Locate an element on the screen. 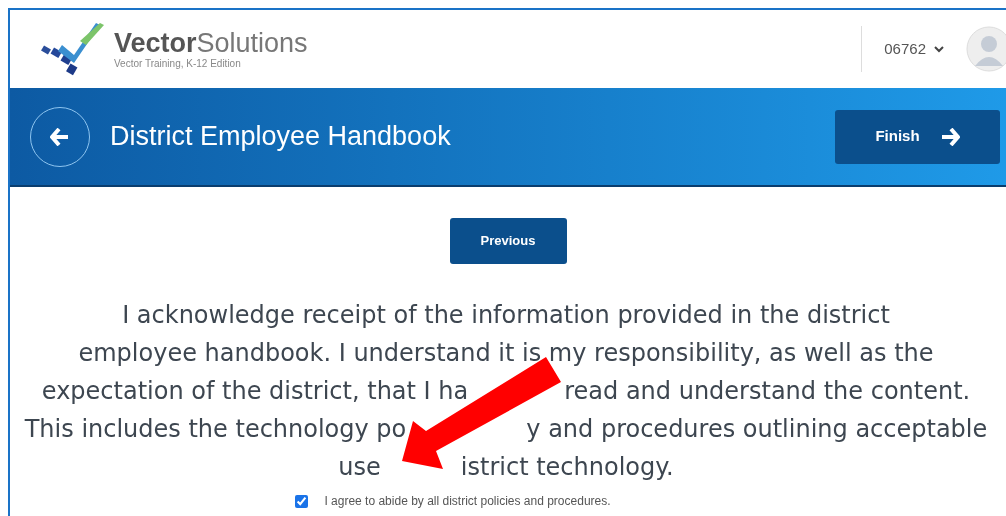  agree-checkbox is located at coordinates (302, 501).